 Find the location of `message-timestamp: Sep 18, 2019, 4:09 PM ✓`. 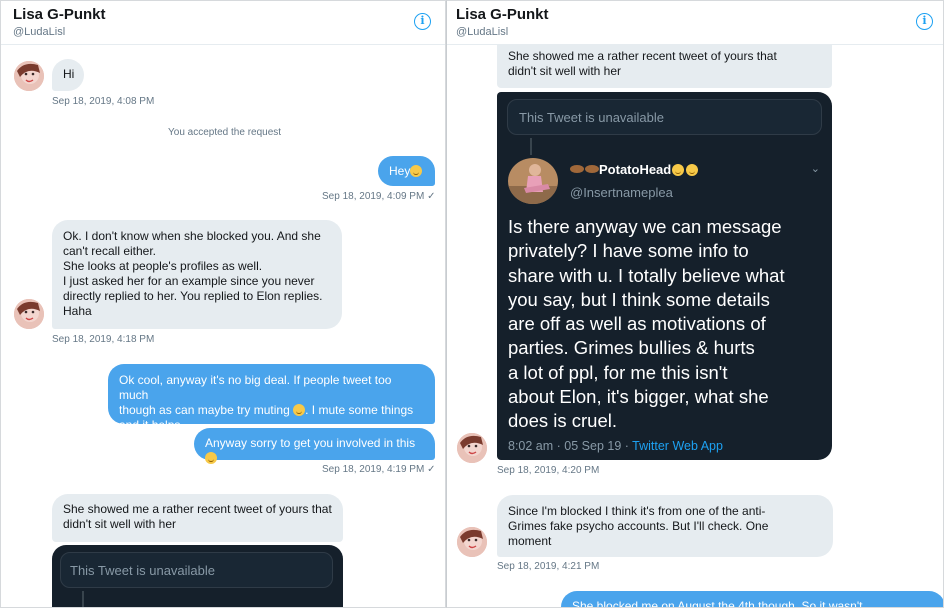

message-timestamp: Sep 18, 2019, 4:09 PM ✓ is located at coordinates (378, 196).